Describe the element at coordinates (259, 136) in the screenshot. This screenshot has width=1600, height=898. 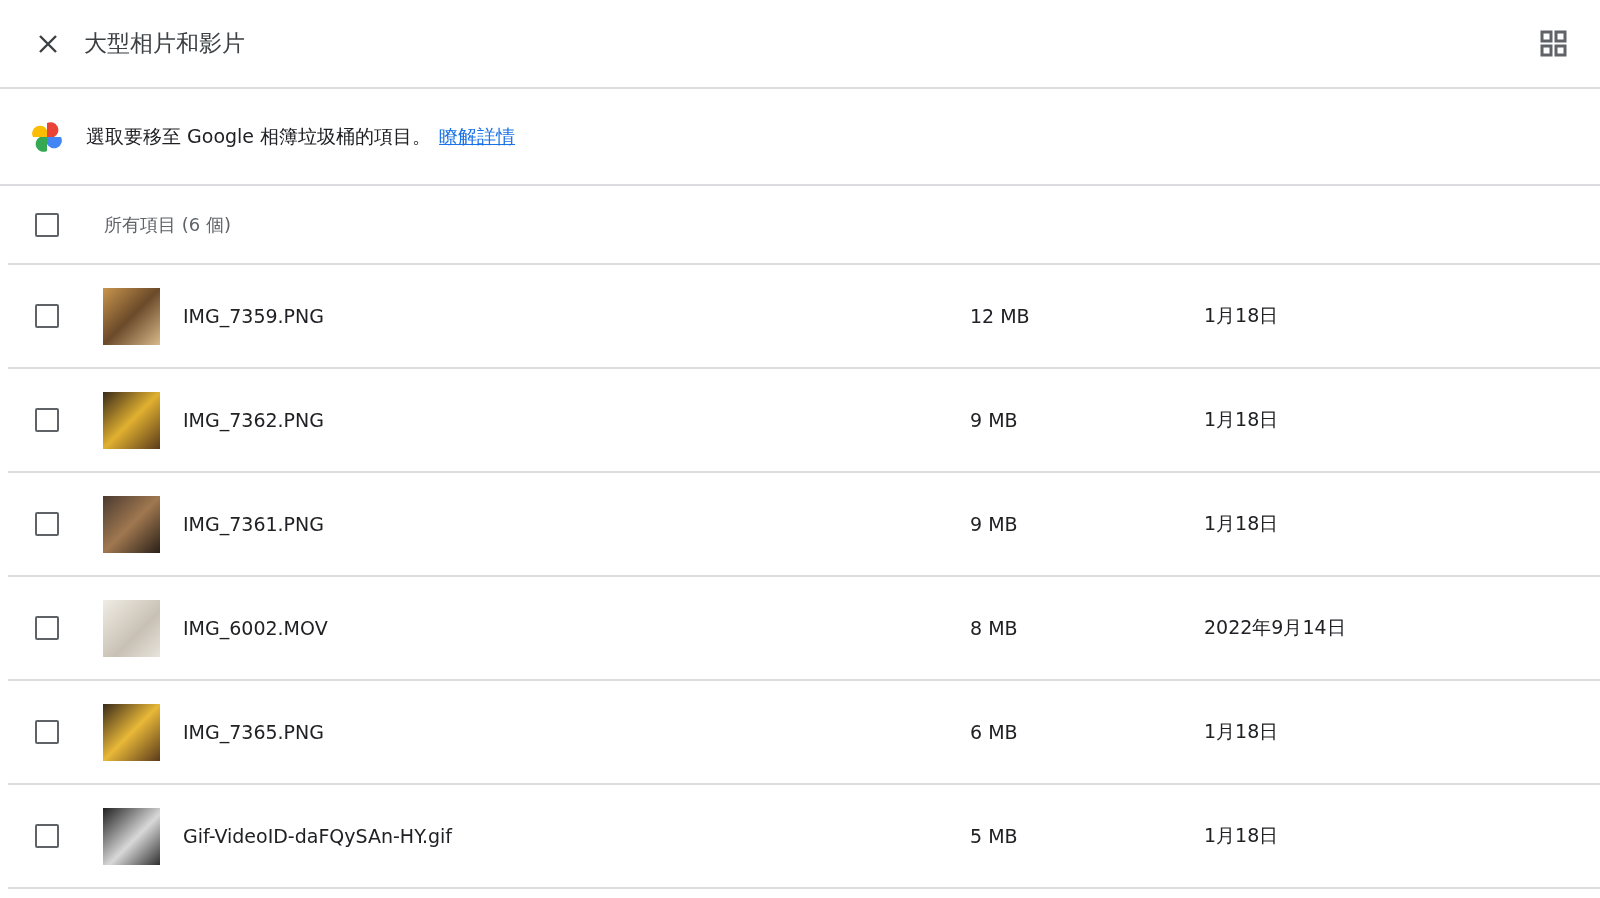
I see `notice-text: 選取要移至 Google 相簿垃圾桶的項目。` at that location.